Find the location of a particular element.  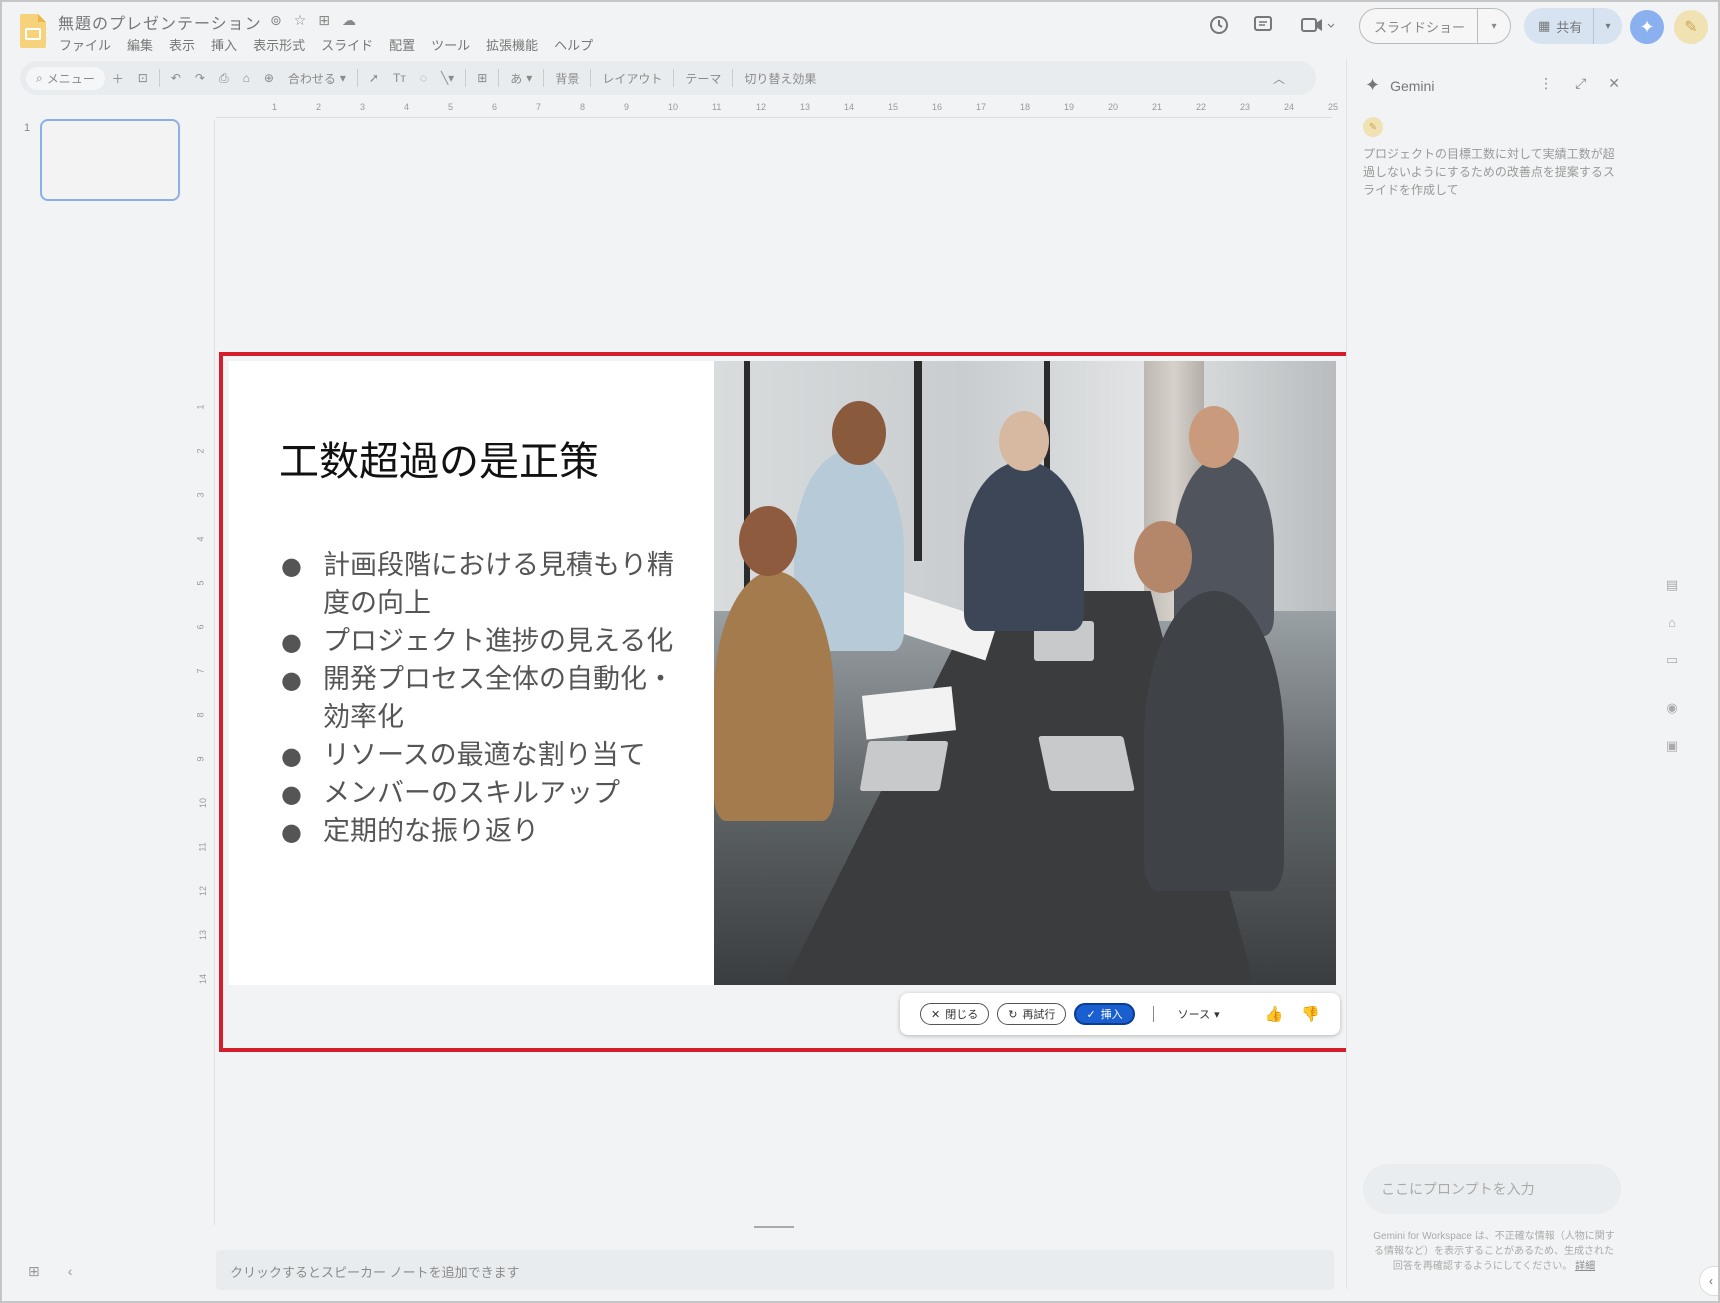

record-icon: ◉ is located at coordinates (1671, 708).